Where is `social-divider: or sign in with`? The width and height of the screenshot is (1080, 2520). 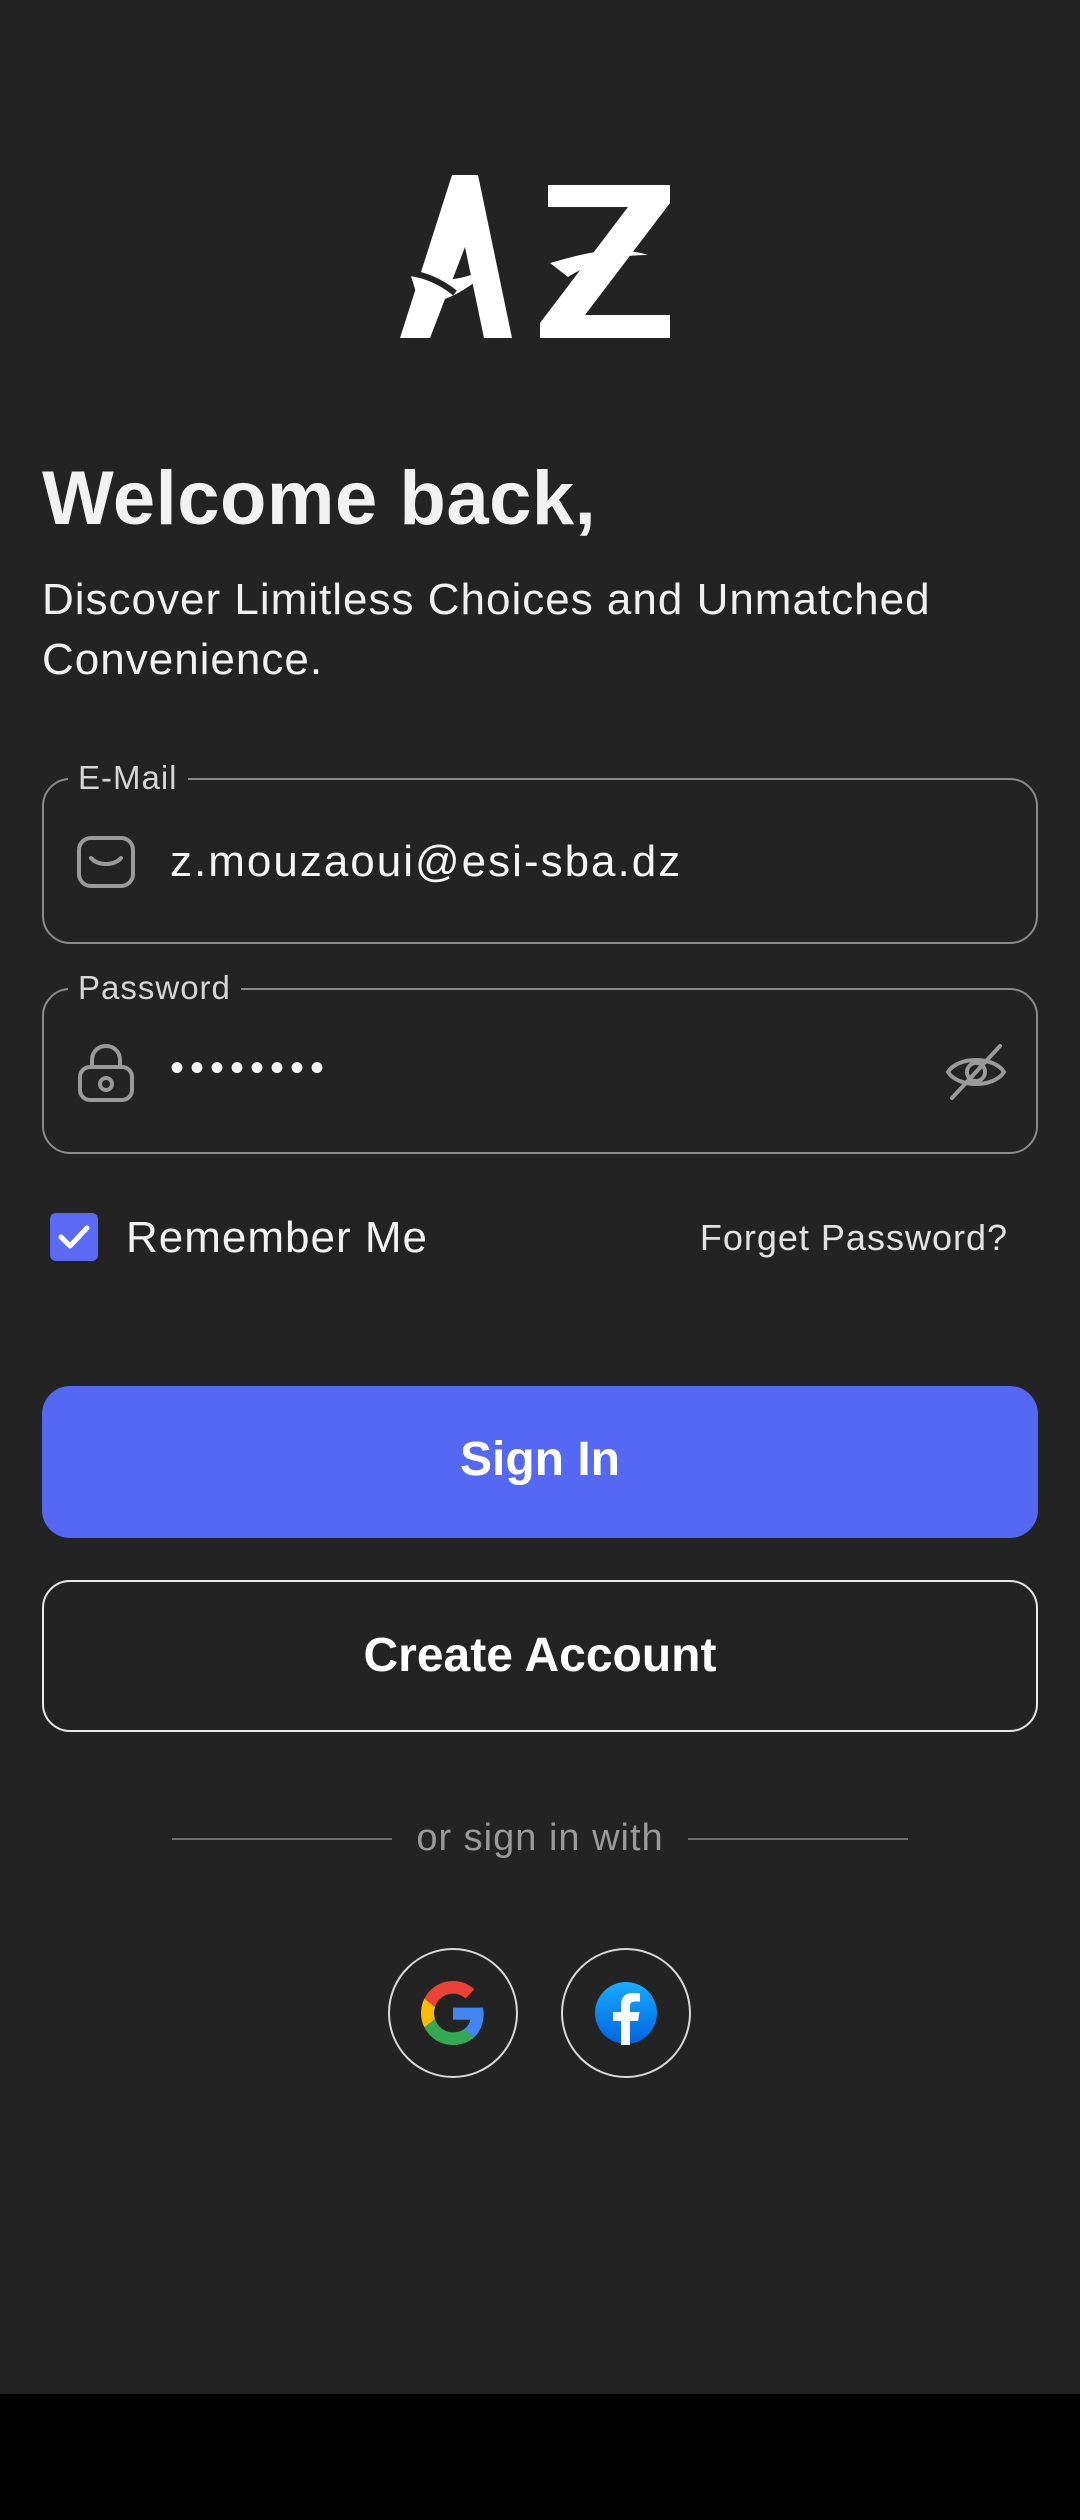
social-divider: or sign in with is located at coordinates (540, 1838).